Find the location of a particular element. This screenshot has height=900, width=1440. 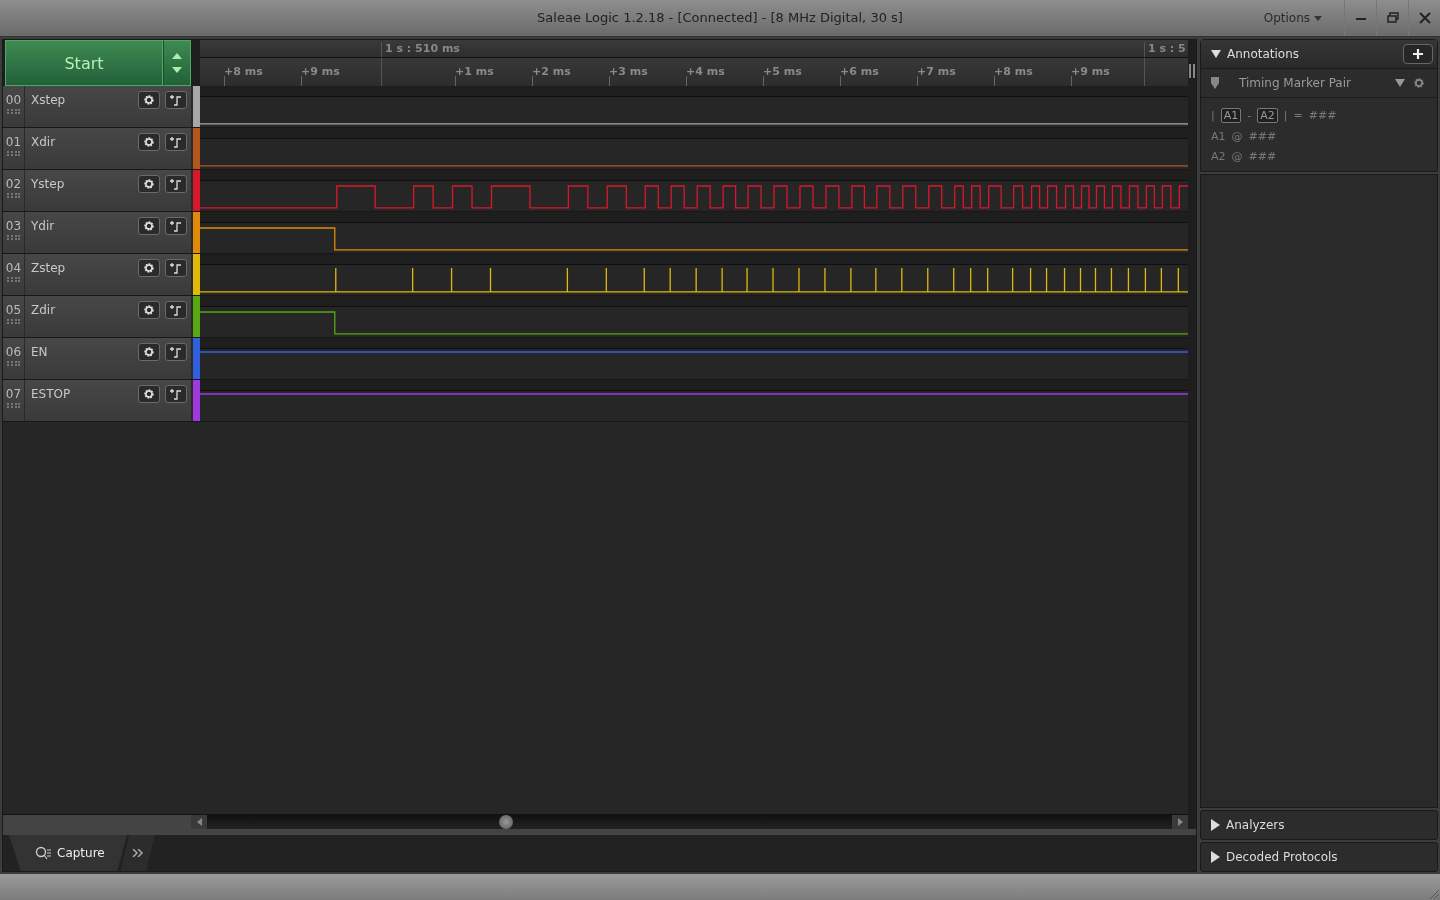

collapsible-panel-header: Decoded Protocols is located at coordinates (1319, 857).